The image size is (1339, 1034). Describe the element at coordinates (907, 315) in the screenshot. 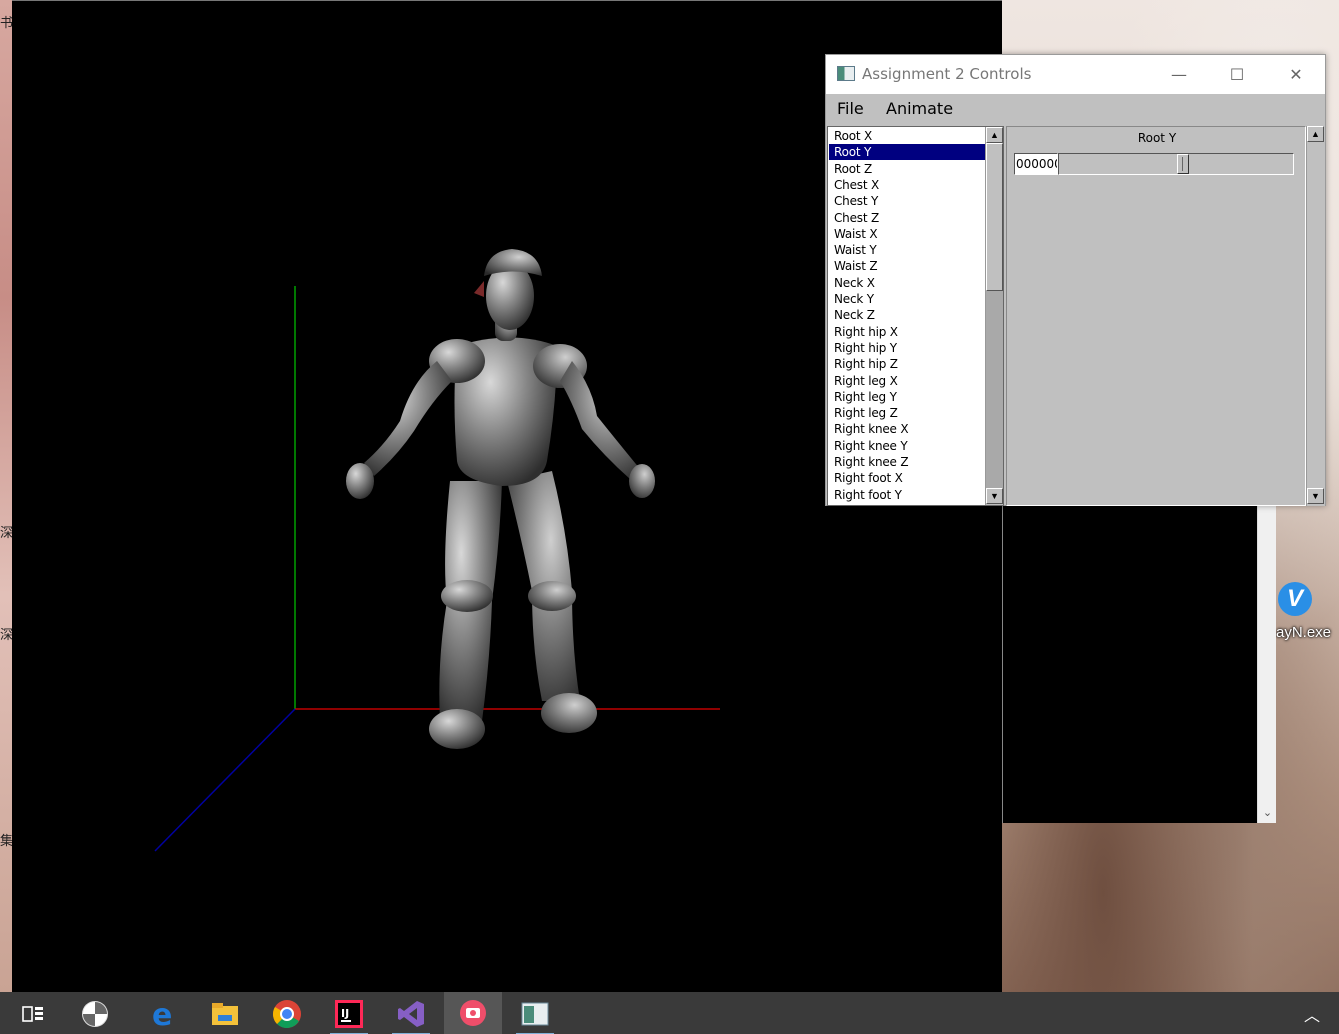

I see `joint-list-item: Neck Z` at that location.